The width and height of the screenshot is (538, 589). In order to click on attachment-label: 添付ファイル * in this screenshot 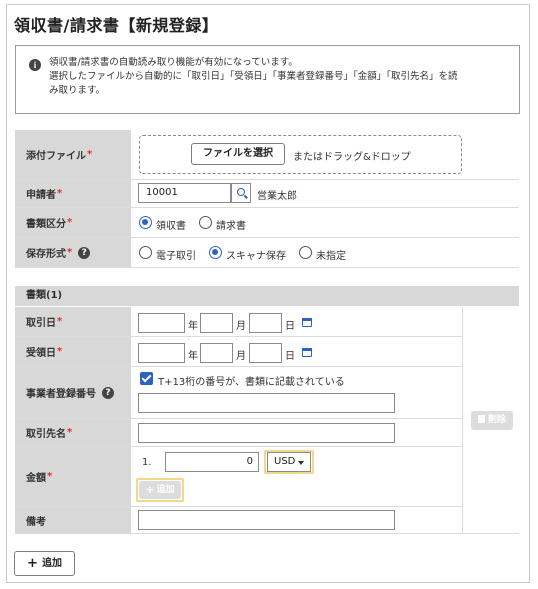, I will do `click(73, 154)`.